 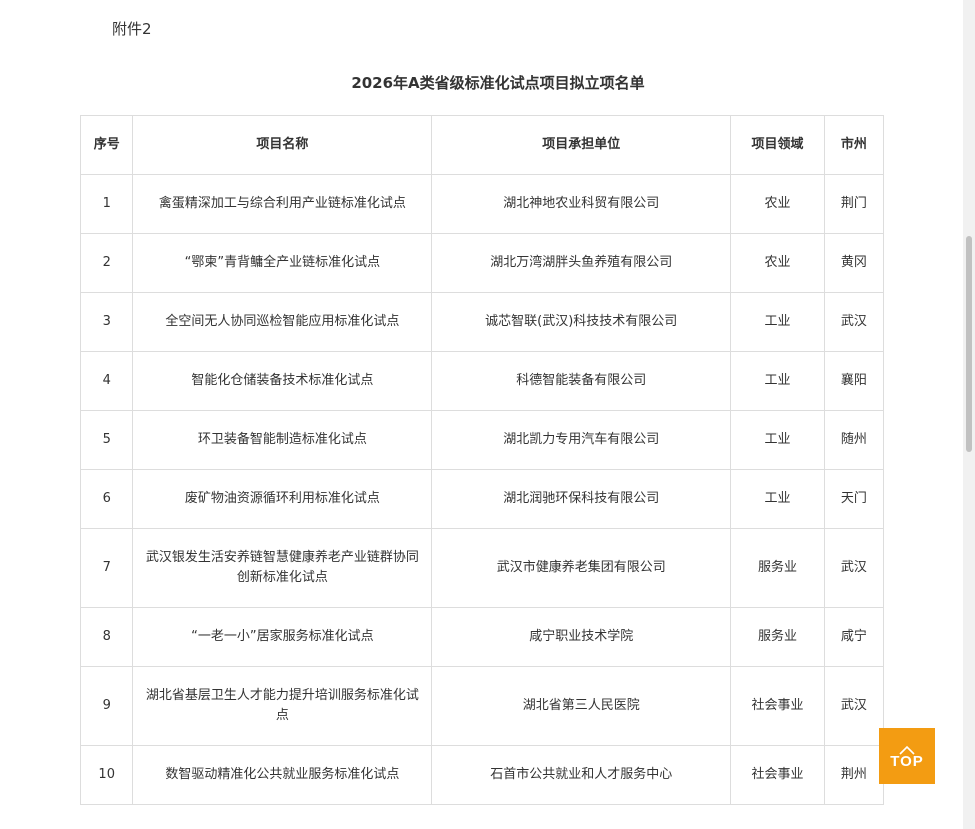 I want to click on cell-name: 环卫装备智能制造标准化试点, so click(x=282, y=440).